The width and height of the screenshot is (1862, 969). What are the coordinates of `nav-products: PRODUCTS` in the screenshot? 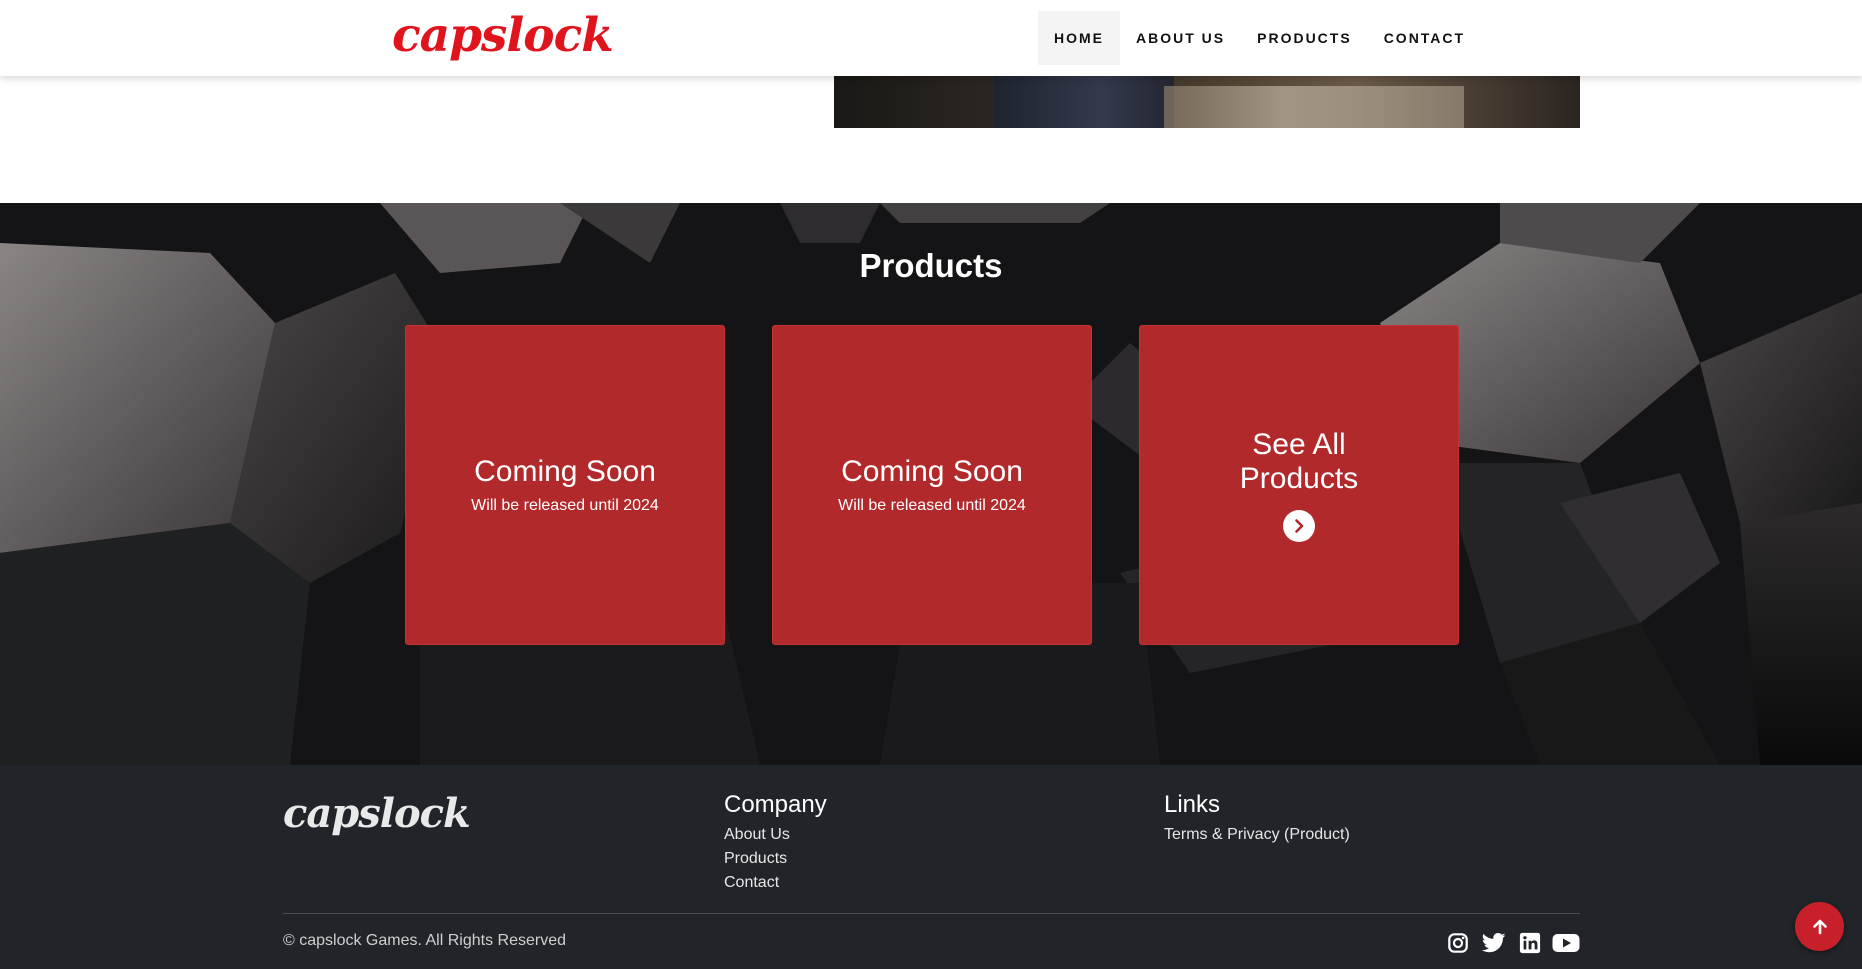 It's located at (1304, 38).